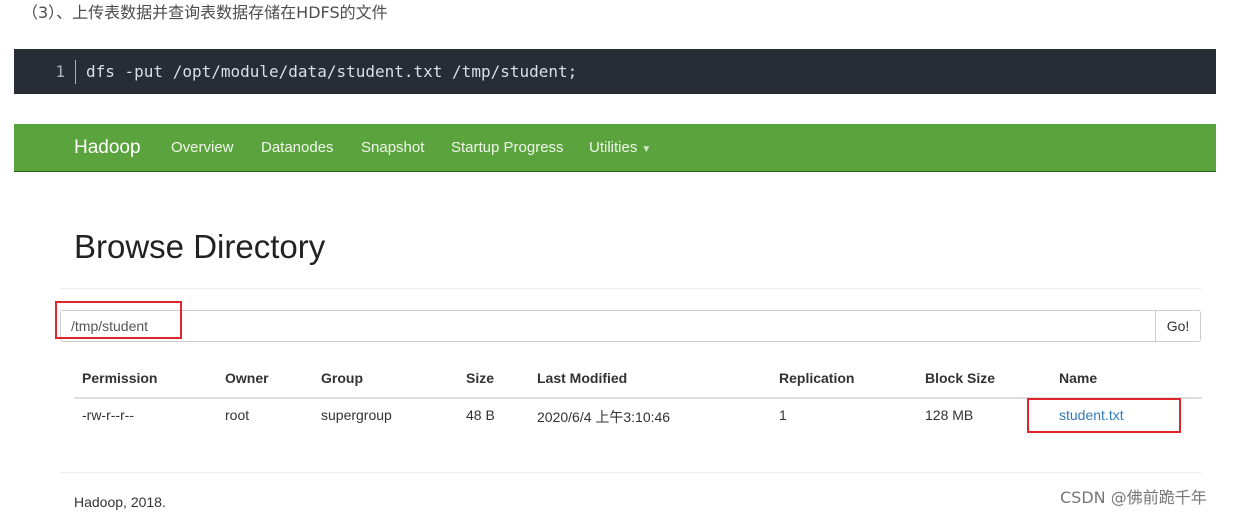 The height and width of the screenshot is (513, 1245). Describe the element at coordinates (205, 12) in the screenshot. I see `article-caption: （3）、上传表数据并查询表数据存储在HDFS的文件` at that location.